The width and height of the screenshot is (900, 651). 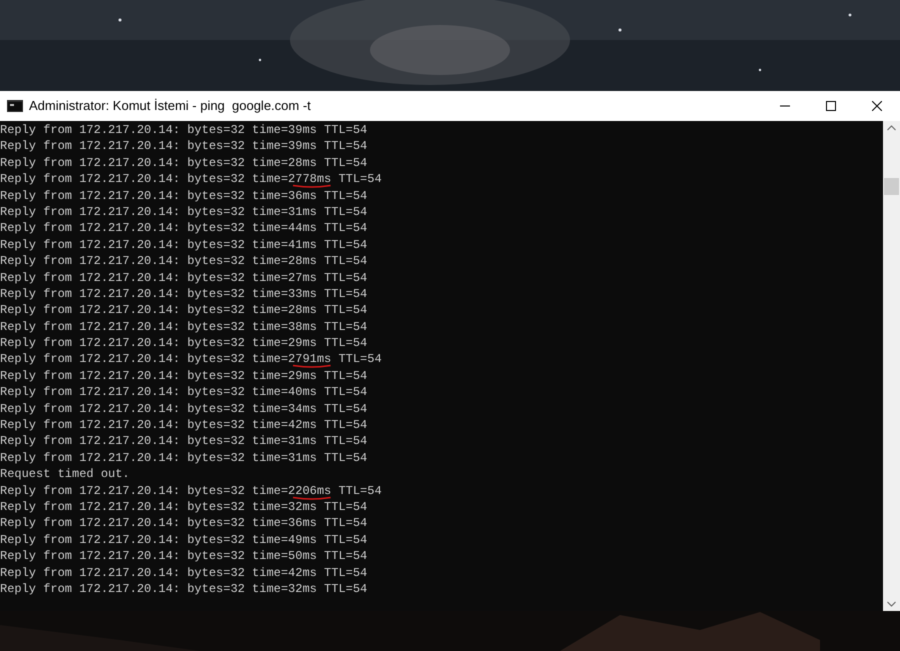 I want to click on window-title: Administrator: Komut İstemi - ping google.com -t, so click(x=170, y=106).